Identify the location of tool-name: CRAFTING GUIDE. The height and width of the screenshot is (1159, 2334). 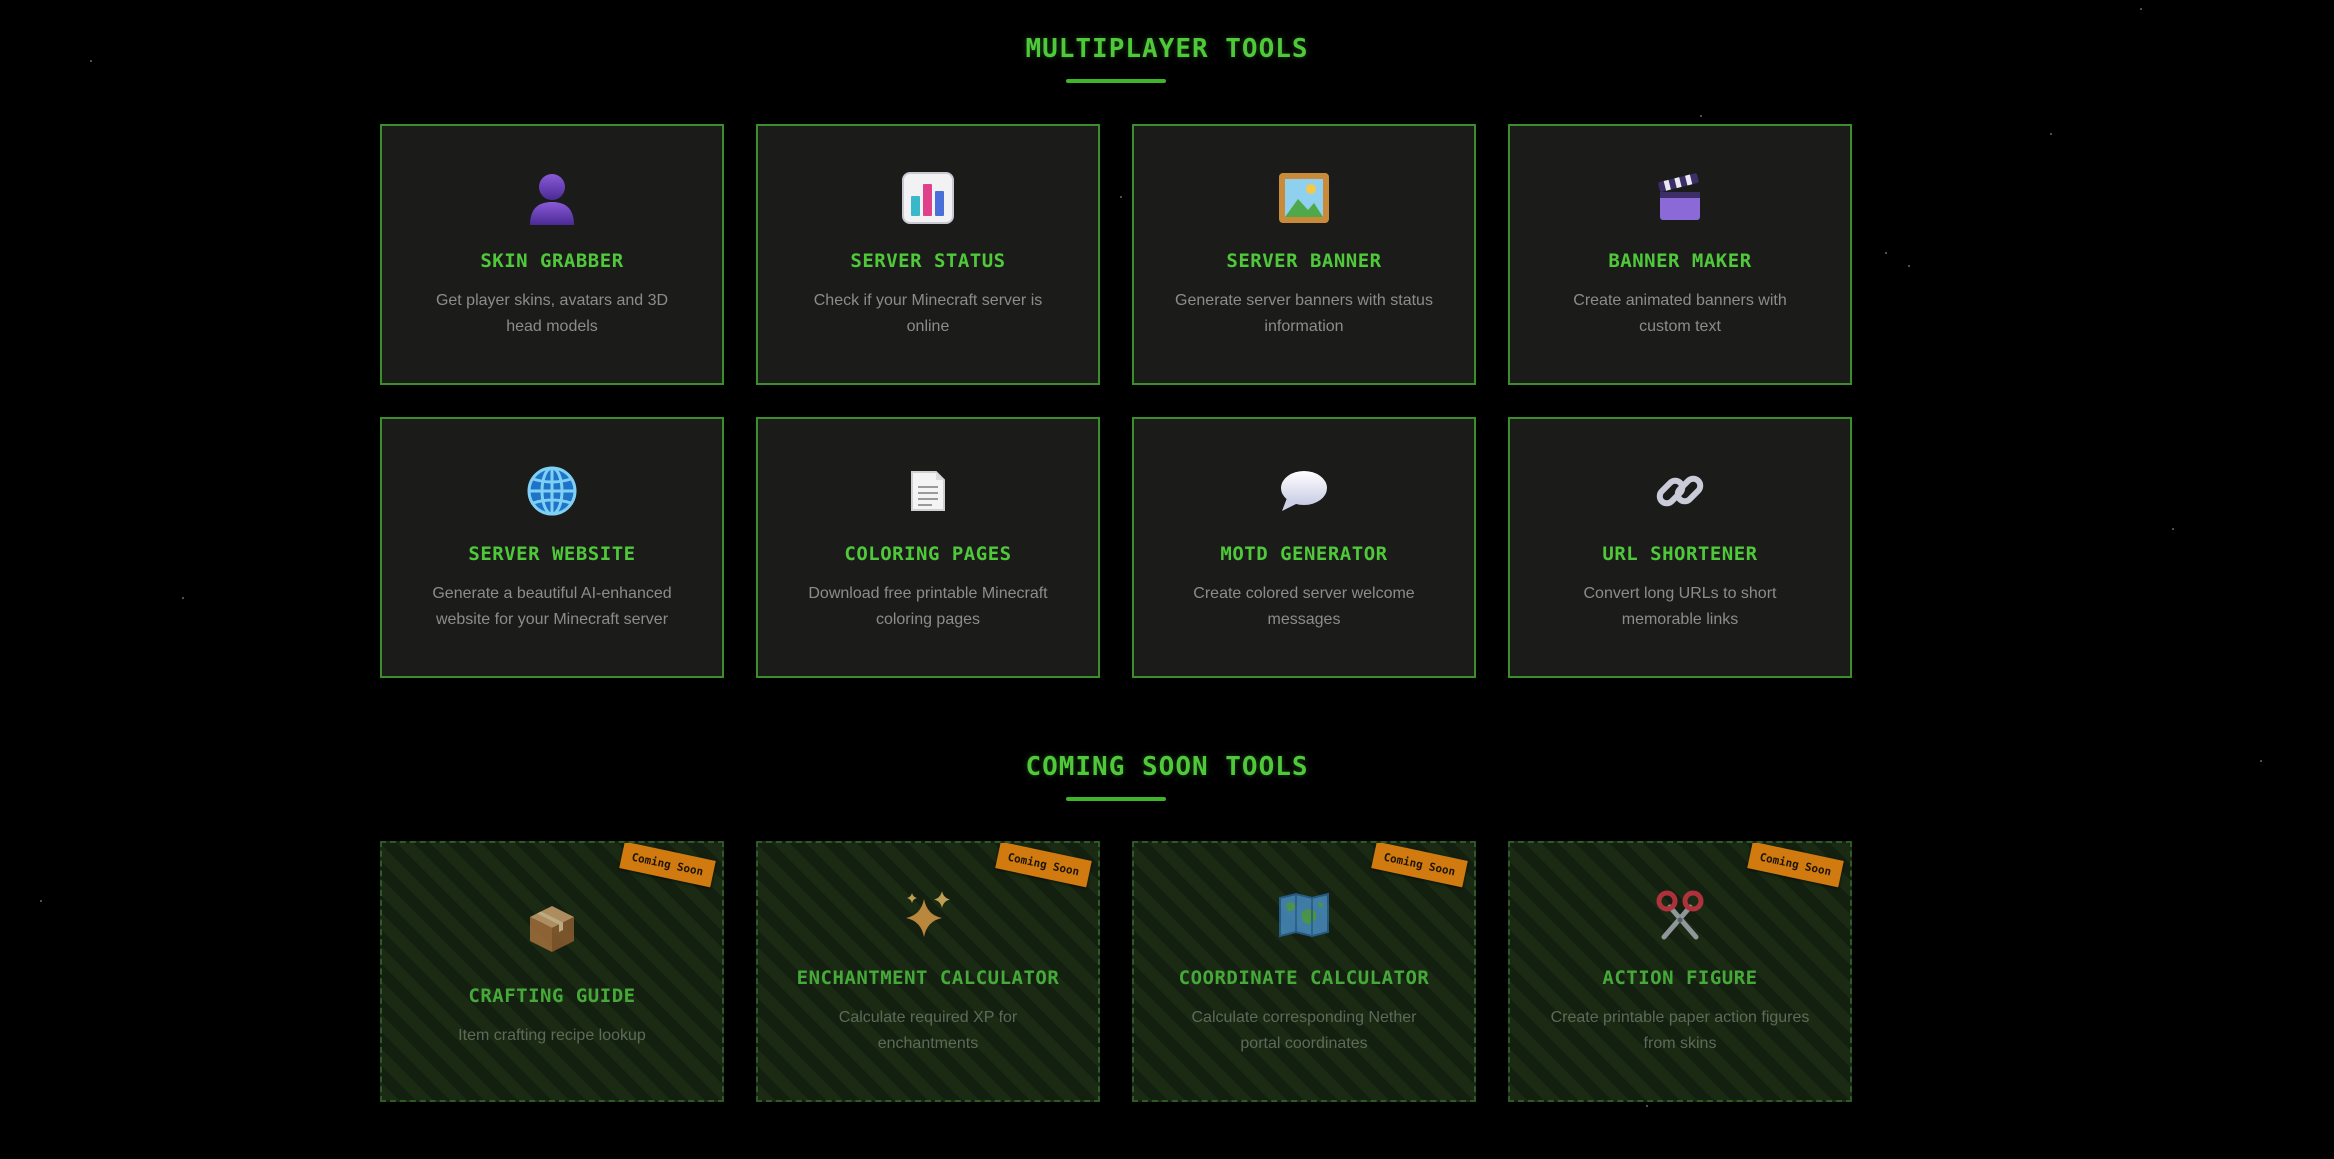
(552, 996).